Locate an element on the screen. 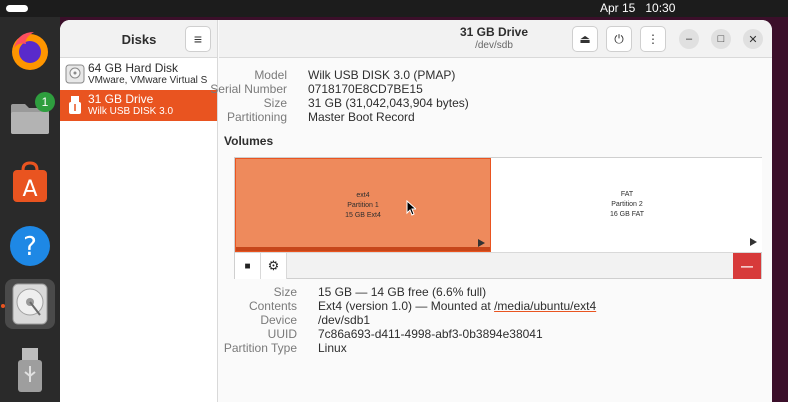 This screenshot has width=788, height=402. unmount-button: ■ is located at coordinates (248, 266).